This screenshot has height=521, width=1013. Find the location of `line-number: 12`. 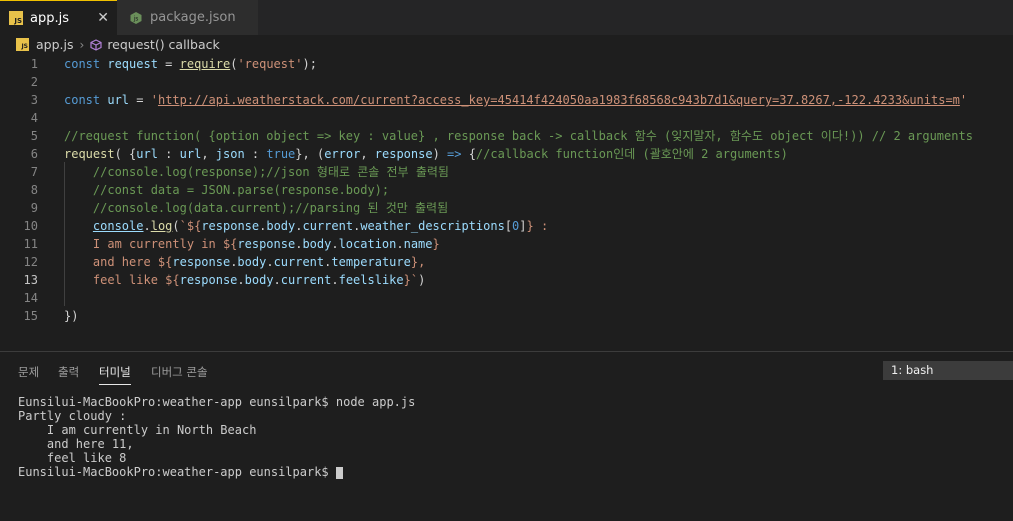

line-number: 12 is located at coordinates (30, 262).